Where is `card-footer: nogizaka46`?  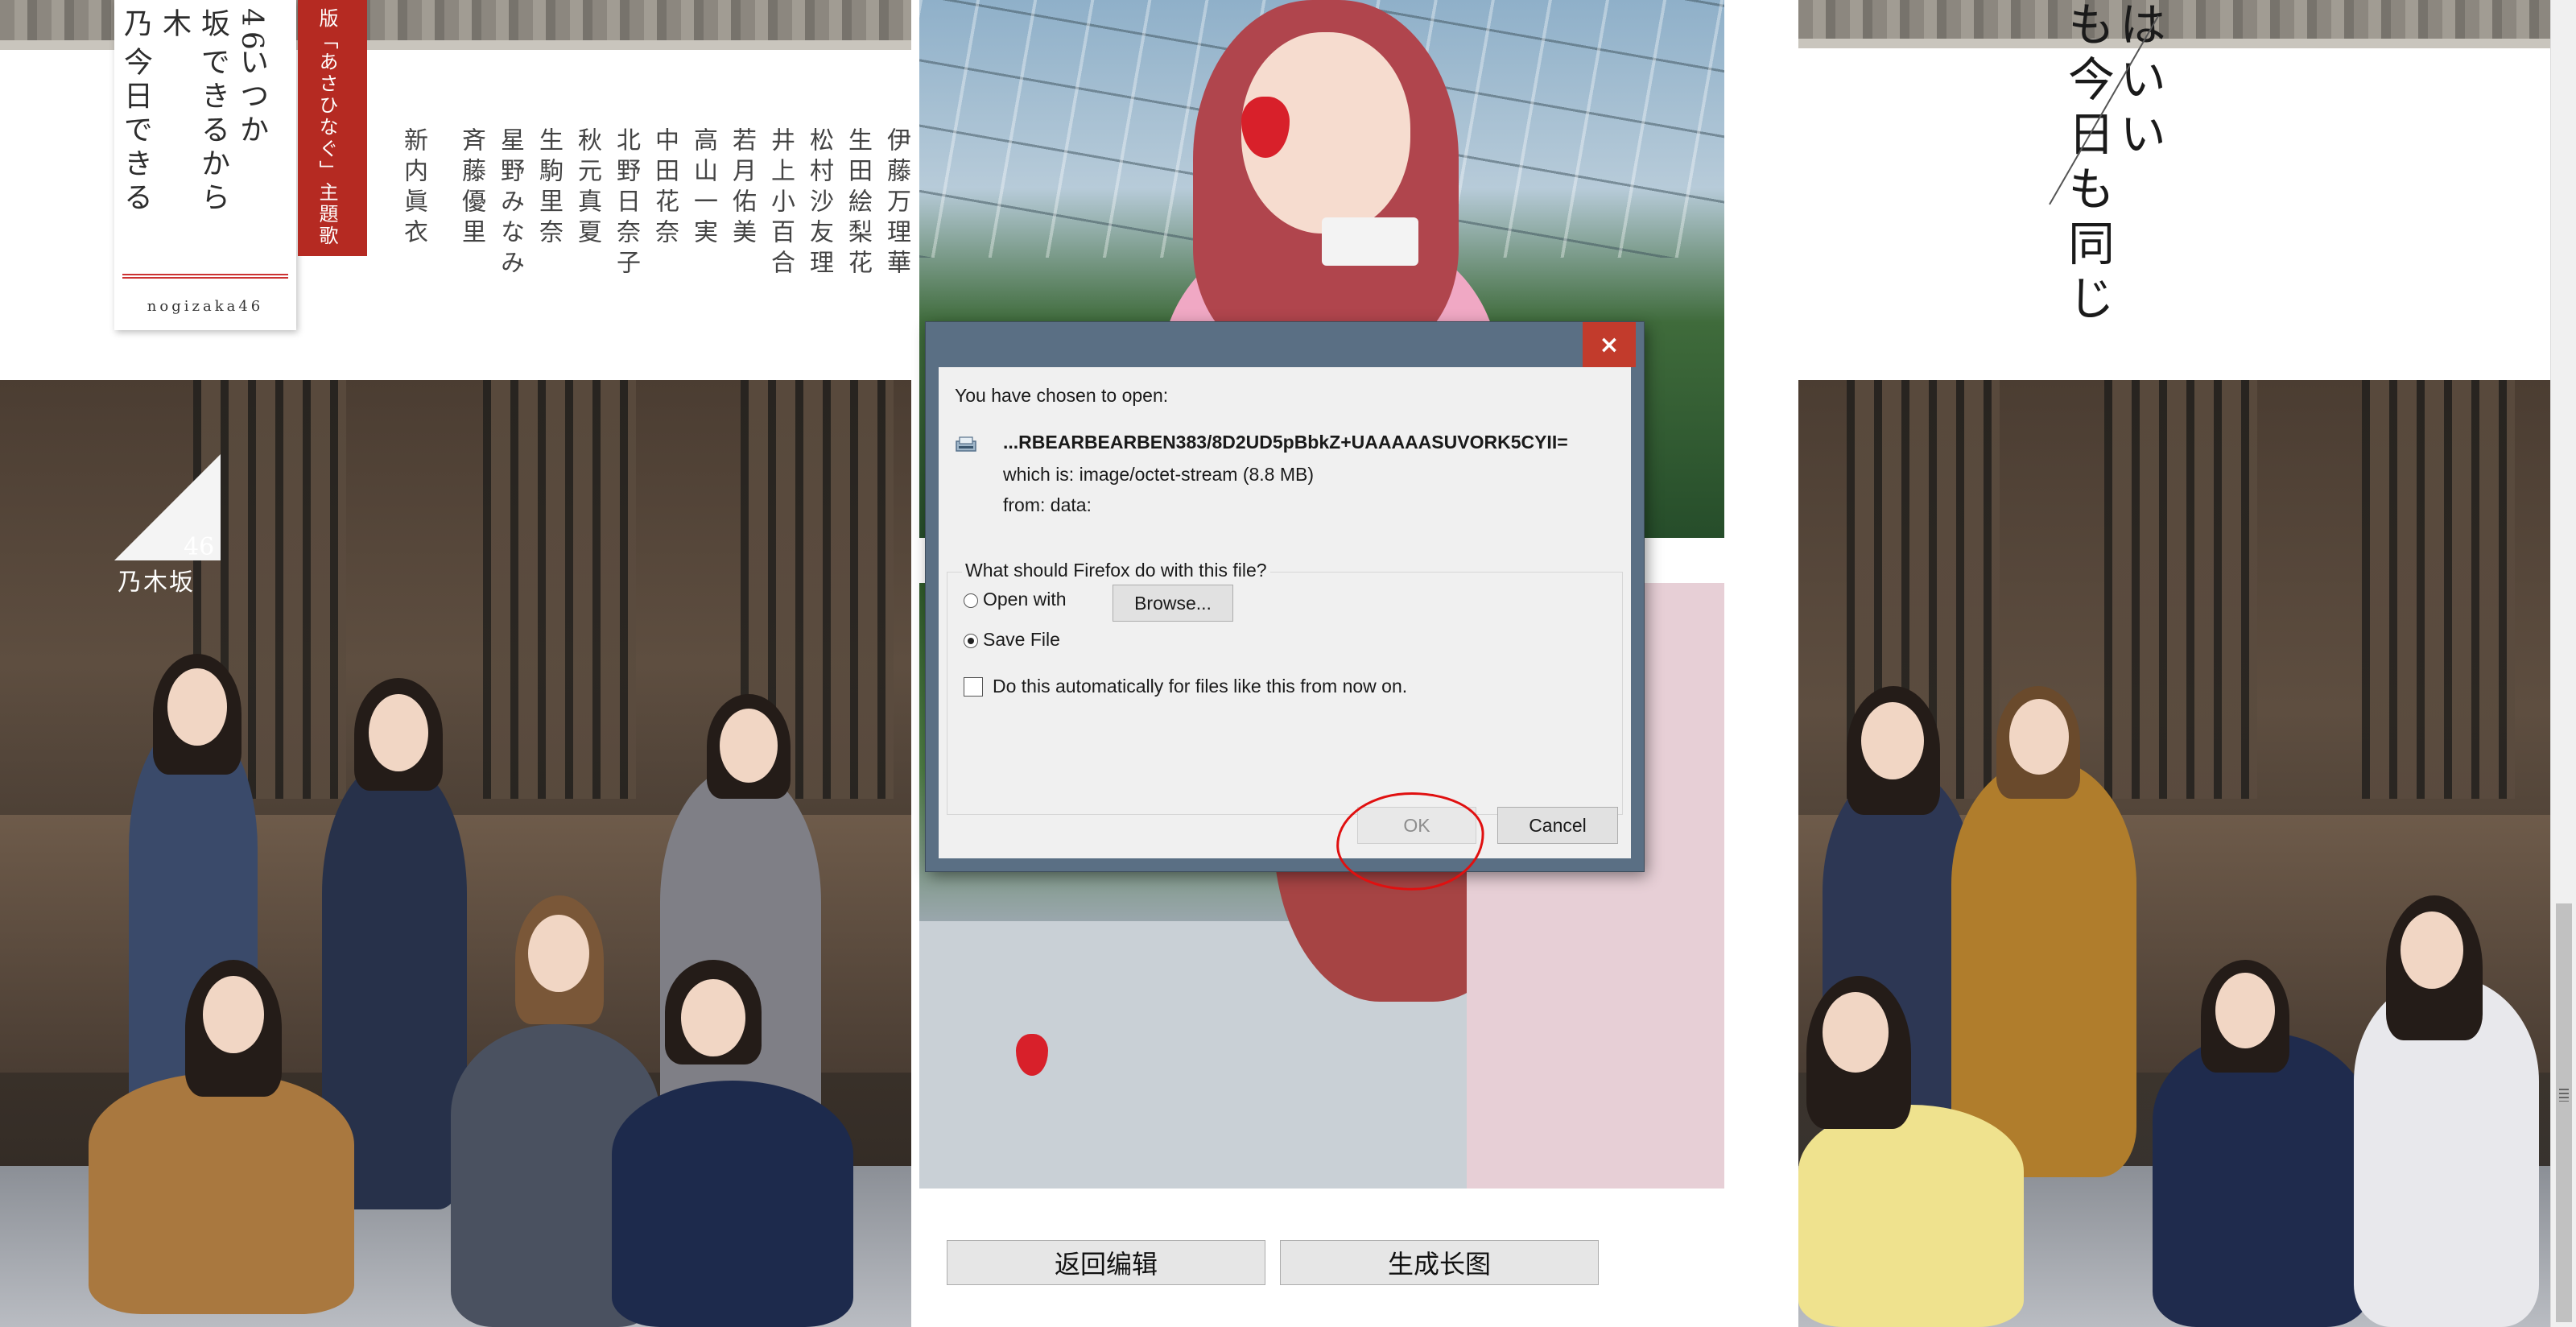 card-footer: nogizaka46 is located at coordinates (205, 306).